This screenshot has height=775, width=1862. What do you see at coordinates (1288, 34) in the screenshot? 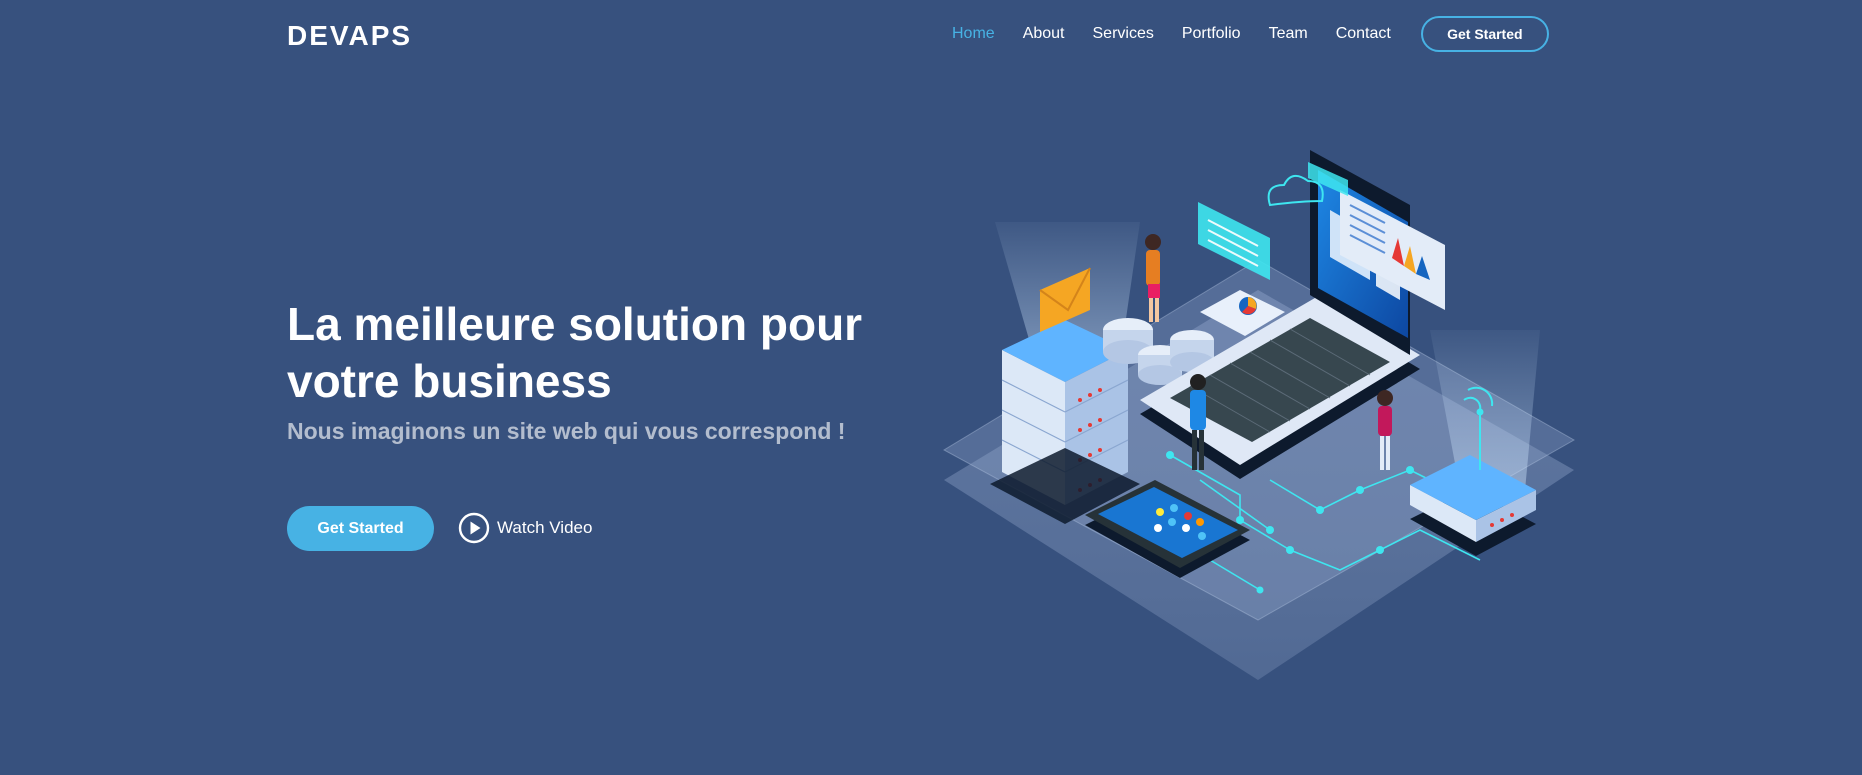
I see `nav-item-team: Team` at bounding box center [1288, 34].